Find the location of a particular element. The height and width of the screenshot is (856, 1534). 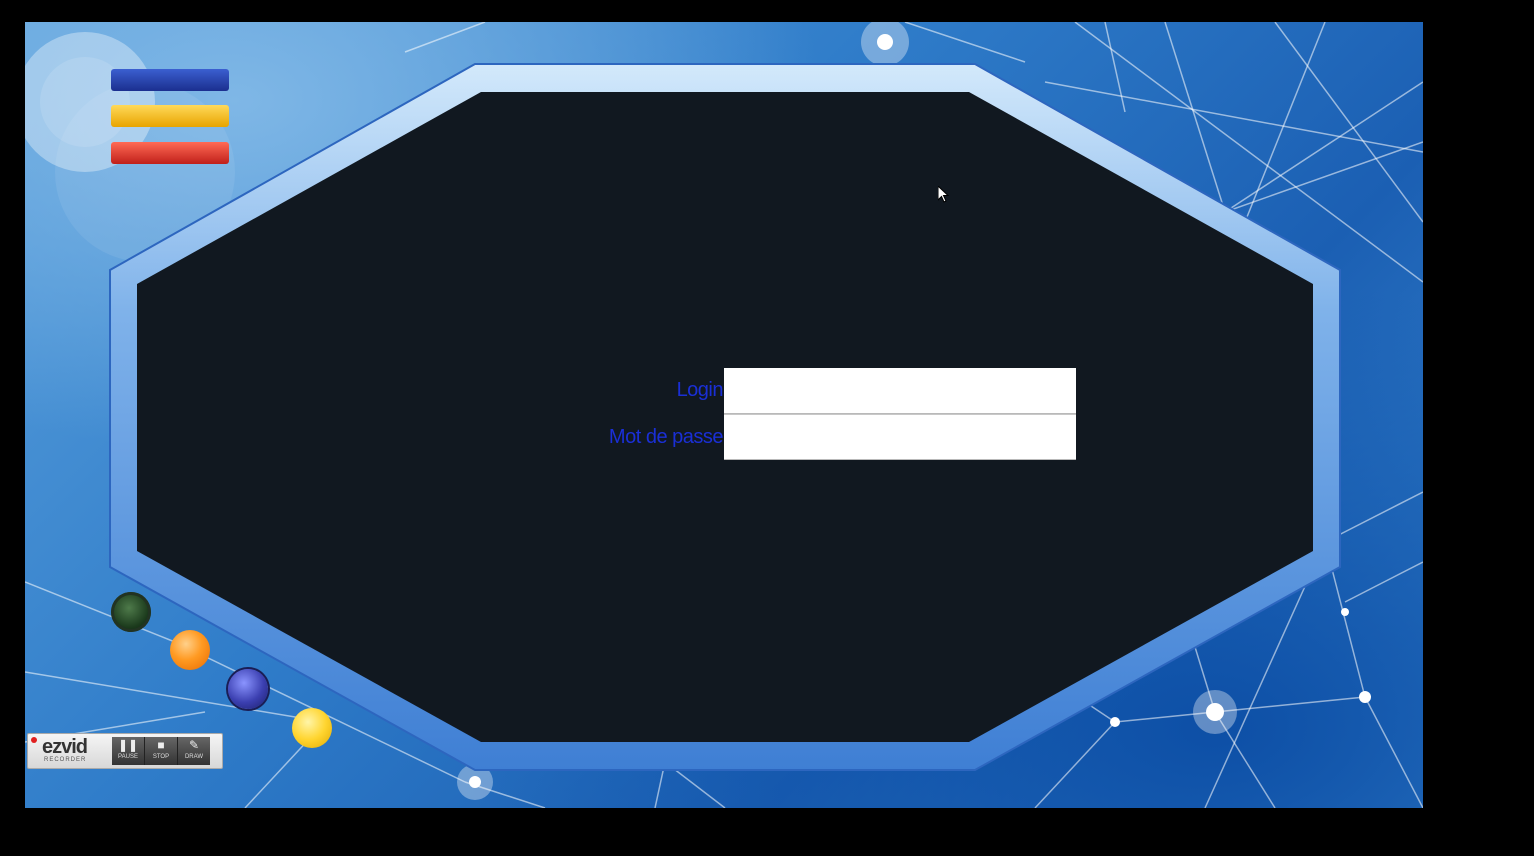

pause-button: ❚❚ PAUSE is located at coordinates (128, 751).